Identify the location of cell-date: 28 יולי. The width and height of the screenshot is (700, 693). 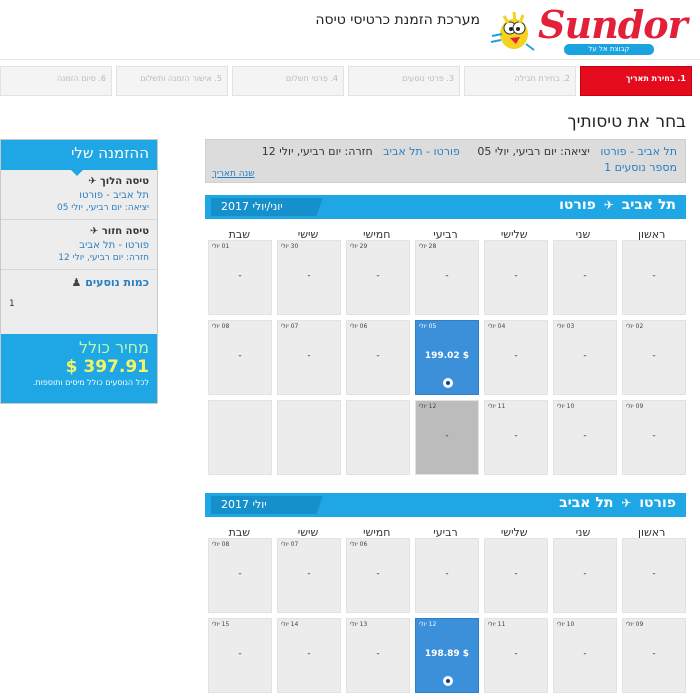
(428, 246).